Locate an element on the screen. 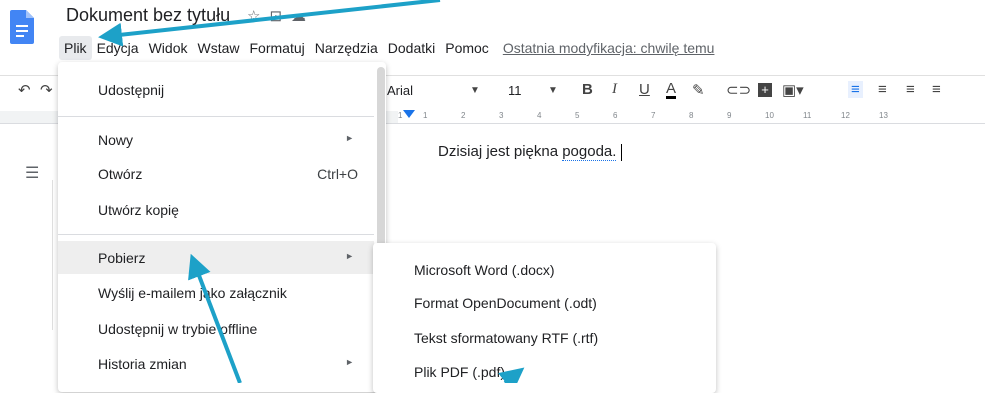 This screenshot has height=393, width=985. annotation-arrow-to-pdf is located at coordinates (511, 375).